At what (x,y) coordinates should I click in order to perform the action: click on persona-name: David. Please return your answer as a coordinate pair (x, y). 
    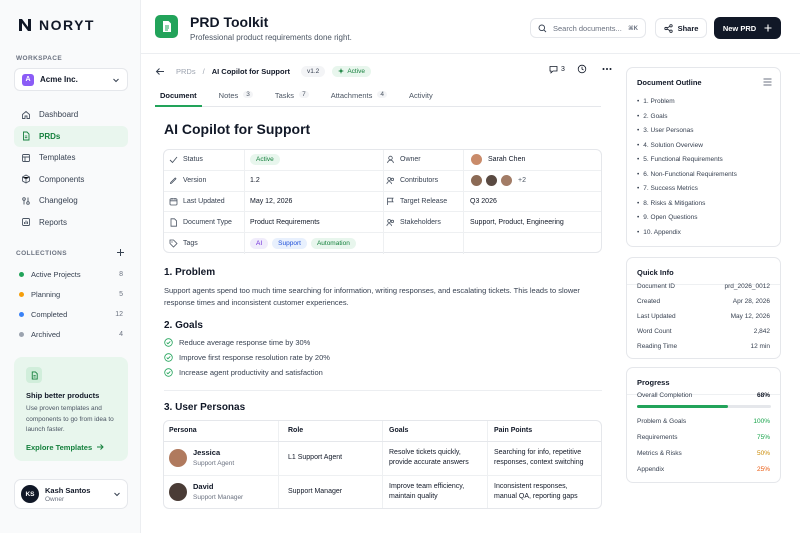
    Looking at the image, I should click on (203, 486).